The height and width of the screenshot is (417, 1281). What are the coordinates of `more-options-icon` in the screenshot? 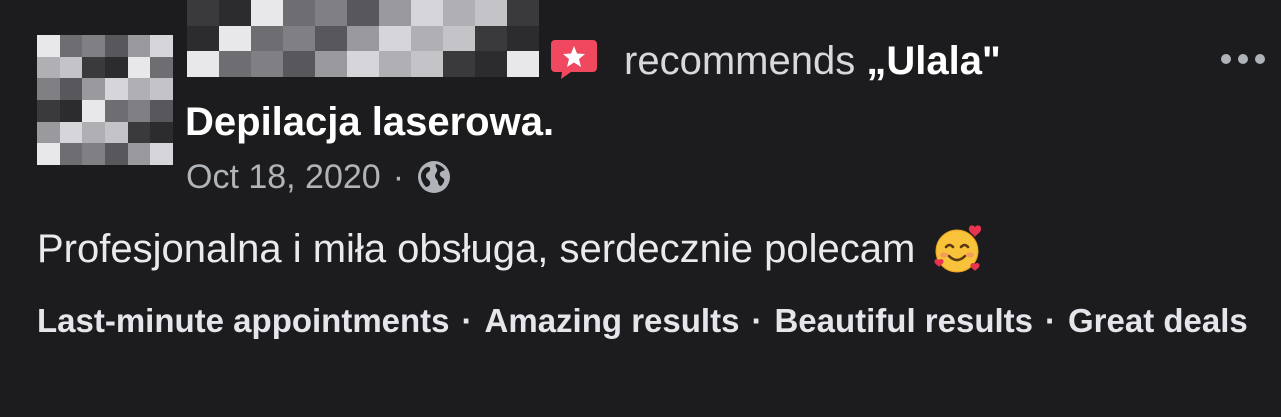 It's located at (1243, 59).